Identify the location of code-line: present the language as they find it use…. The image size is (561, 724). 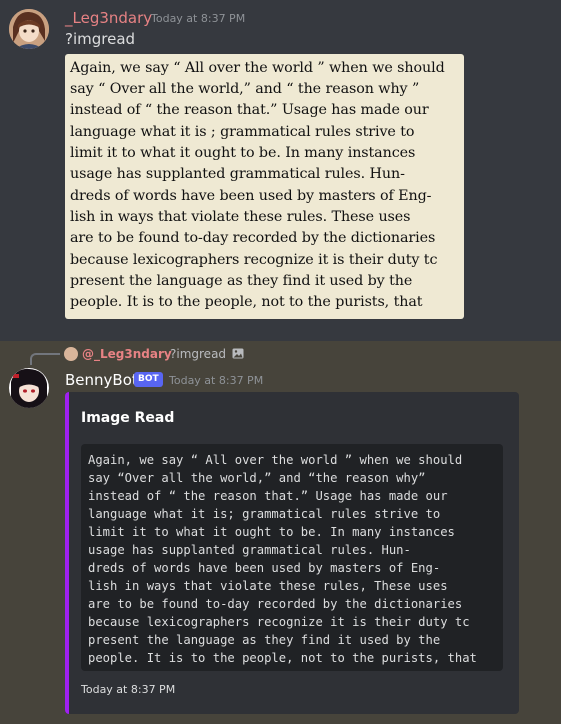
(264, 640).